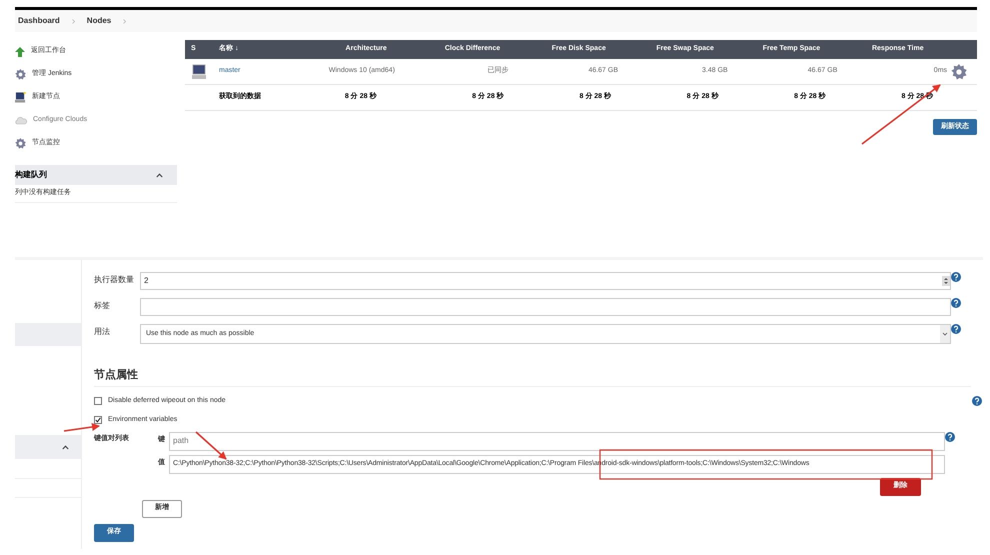  What do you see at coordinates (96, 175) in the screenshot?
I see `queue-header: 构建队列` at bounding box center [96, 175].